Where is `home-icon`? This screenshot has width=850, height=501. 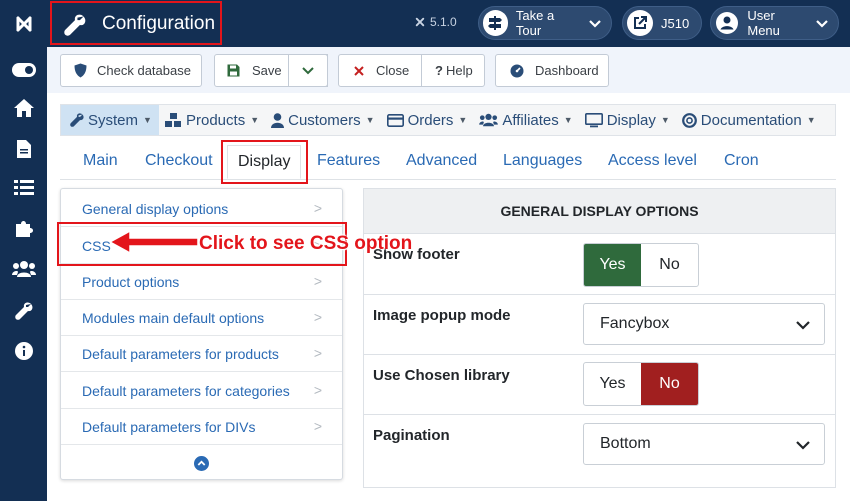 home-icon is located at coordinates (23, 108).